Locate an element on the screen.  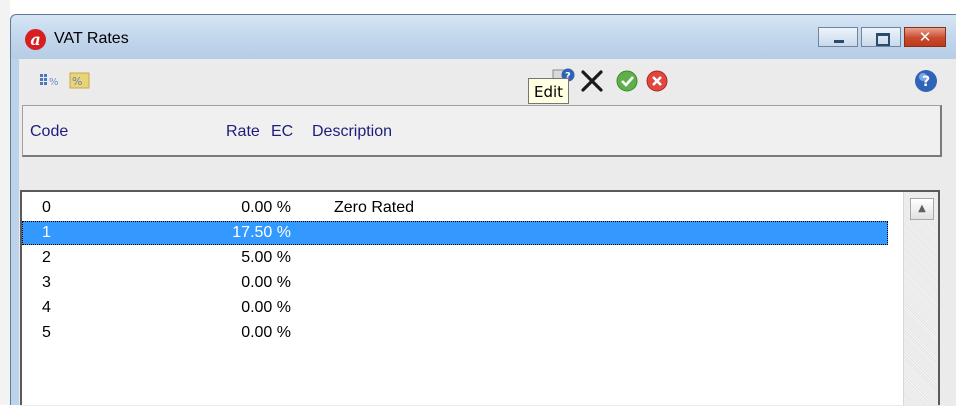
vat-code-cell: 1 is located at coordinates (46, 233).